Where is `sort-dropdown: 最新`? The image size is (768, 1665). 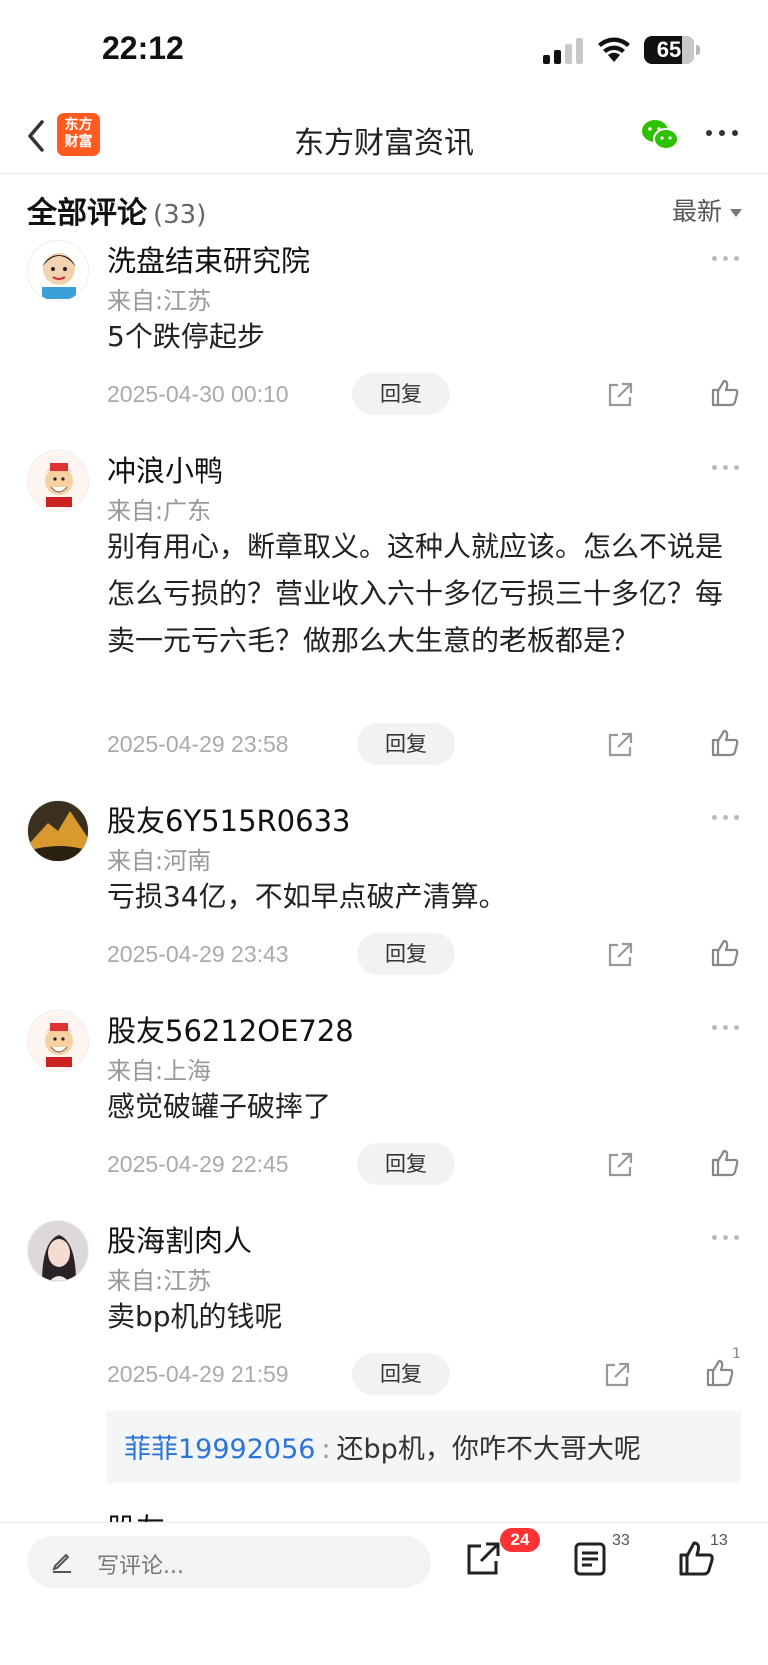 sort-dropdown: 最新 is located at coordinates (707, 210).